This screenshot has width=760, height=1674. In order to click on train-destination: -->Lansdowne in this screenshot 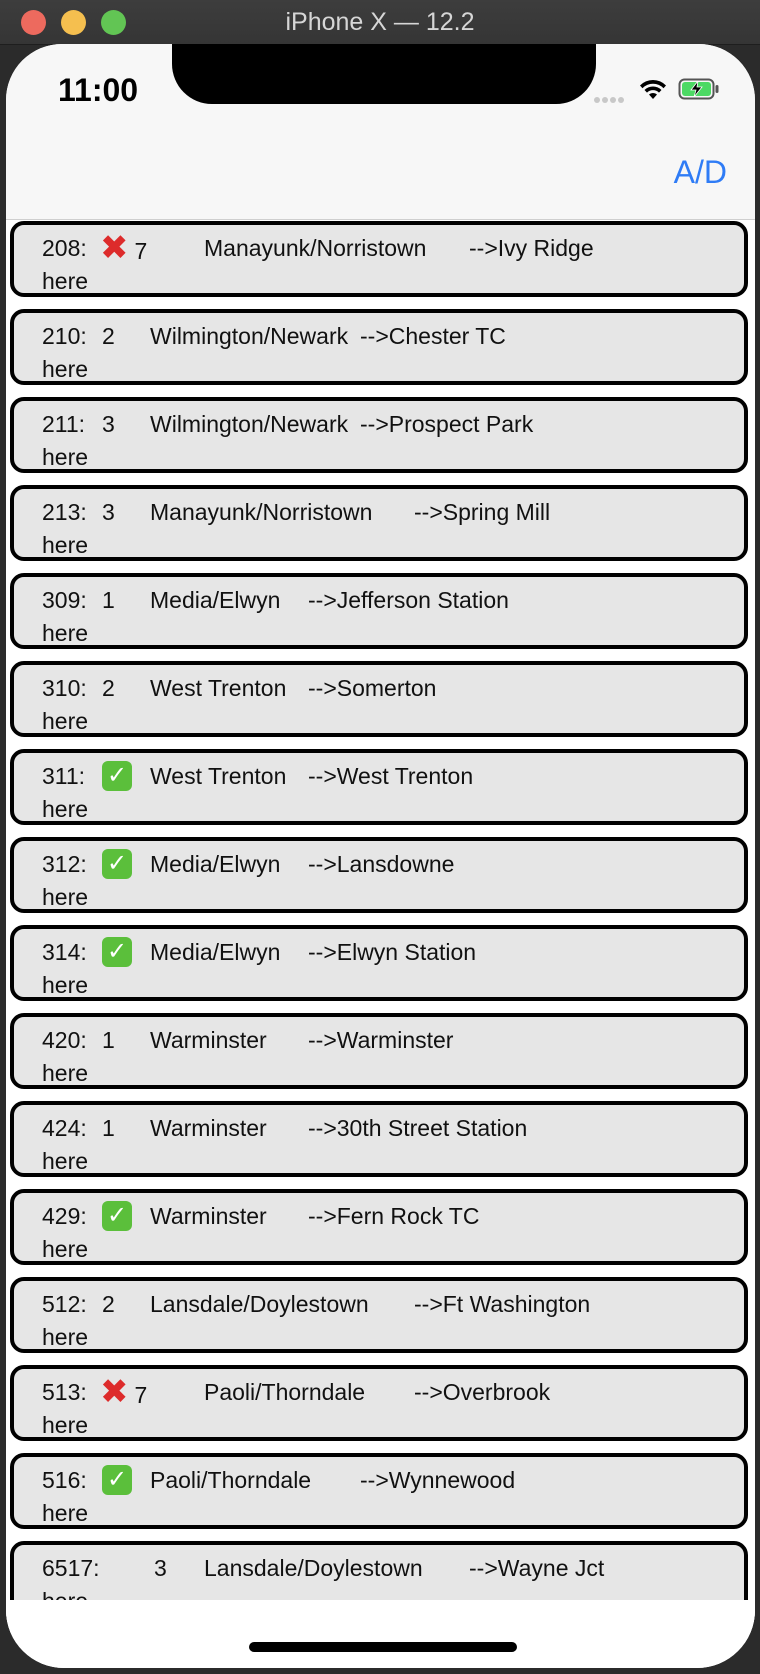, I will do `click(381, 864)`.